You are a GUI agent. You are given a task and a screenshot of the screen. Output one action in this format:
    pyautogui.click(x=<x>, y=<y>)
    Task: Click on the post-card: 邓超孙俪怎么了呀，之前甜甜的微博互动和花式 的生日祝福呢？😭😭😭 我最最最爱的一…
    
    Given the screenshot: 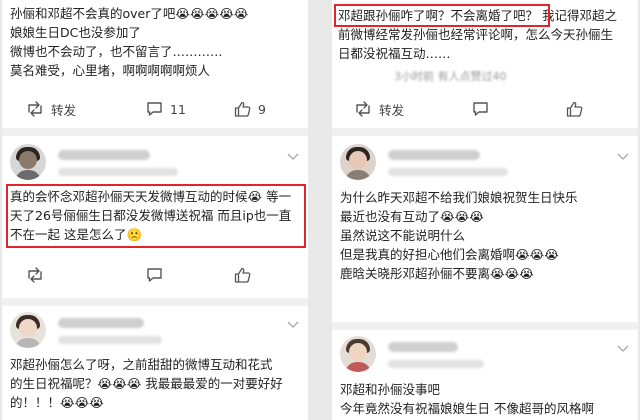 What is the action you would take?
    pyautogui.click(x=155, y=363)
    